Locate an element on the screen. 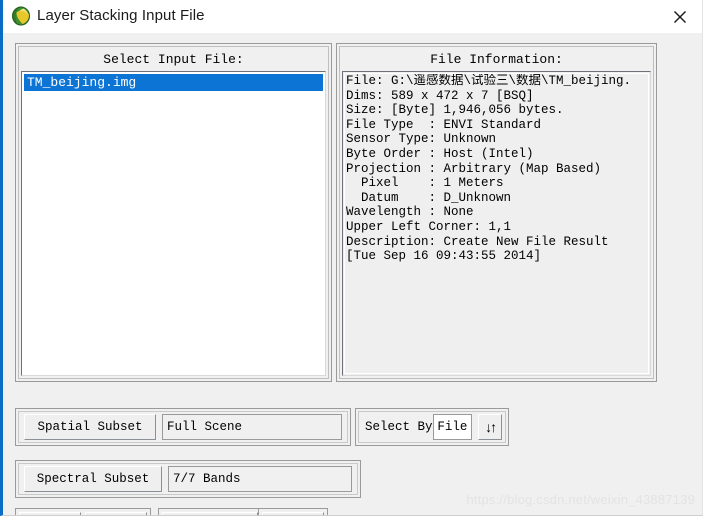 The height and width of the screenshot is (516, 703). ok-cancel-group: OK Cancel is located at coordinates (83, 511).